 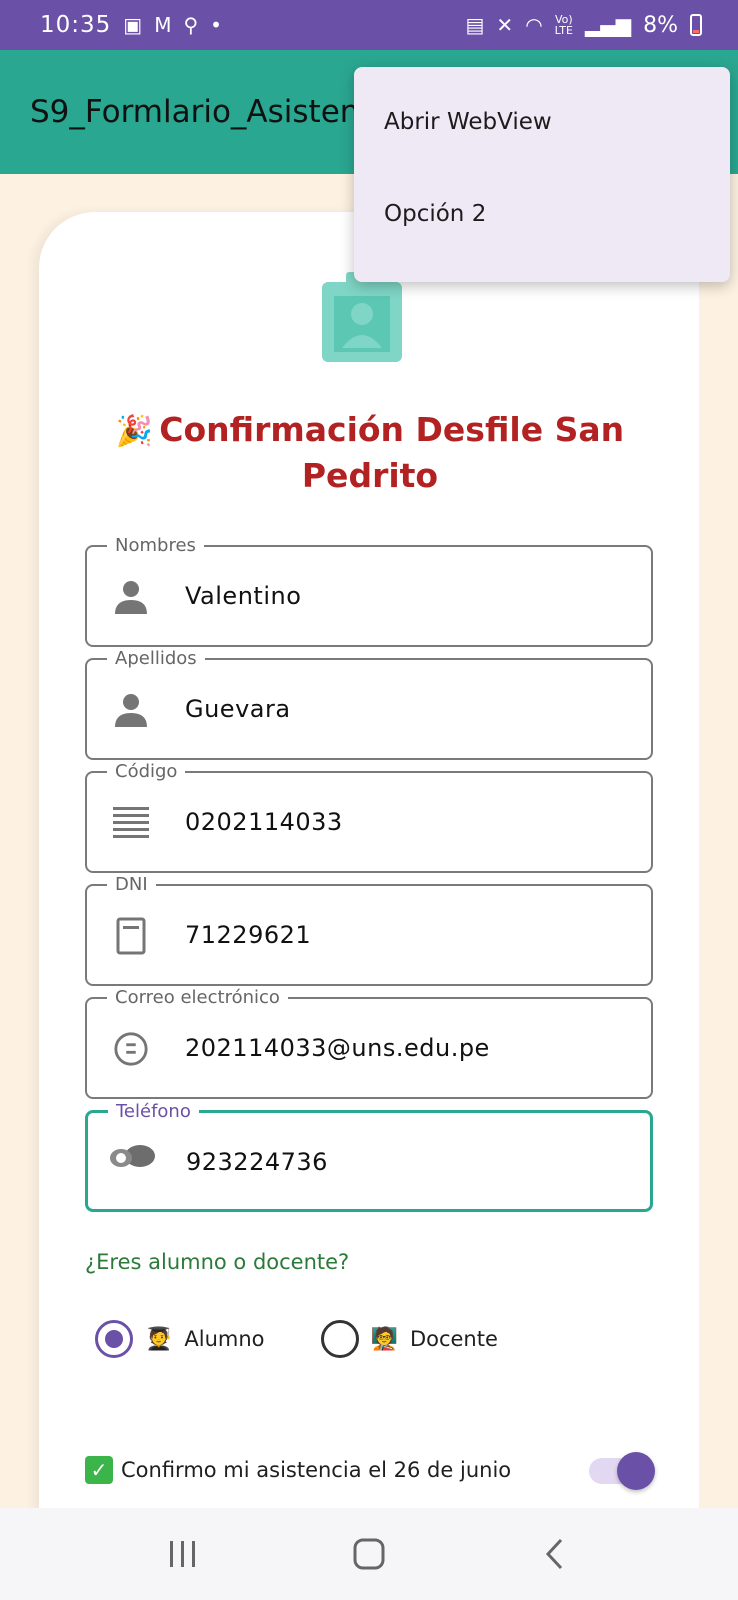 What do you see at coordinates (195, 112) in the screenshot?
I see `app-title: S9_Formlario_Asistencia` at bounding box center [195, 112].